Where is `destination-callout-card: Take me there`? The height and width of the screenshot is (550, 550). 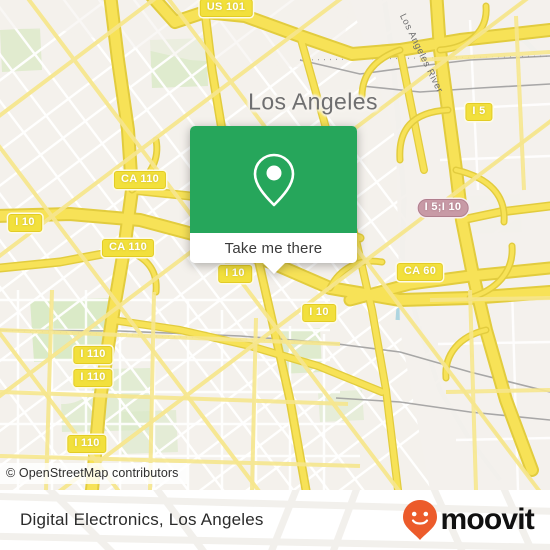
destination-callout-card: Take me there is located at coordinates (273, 200).